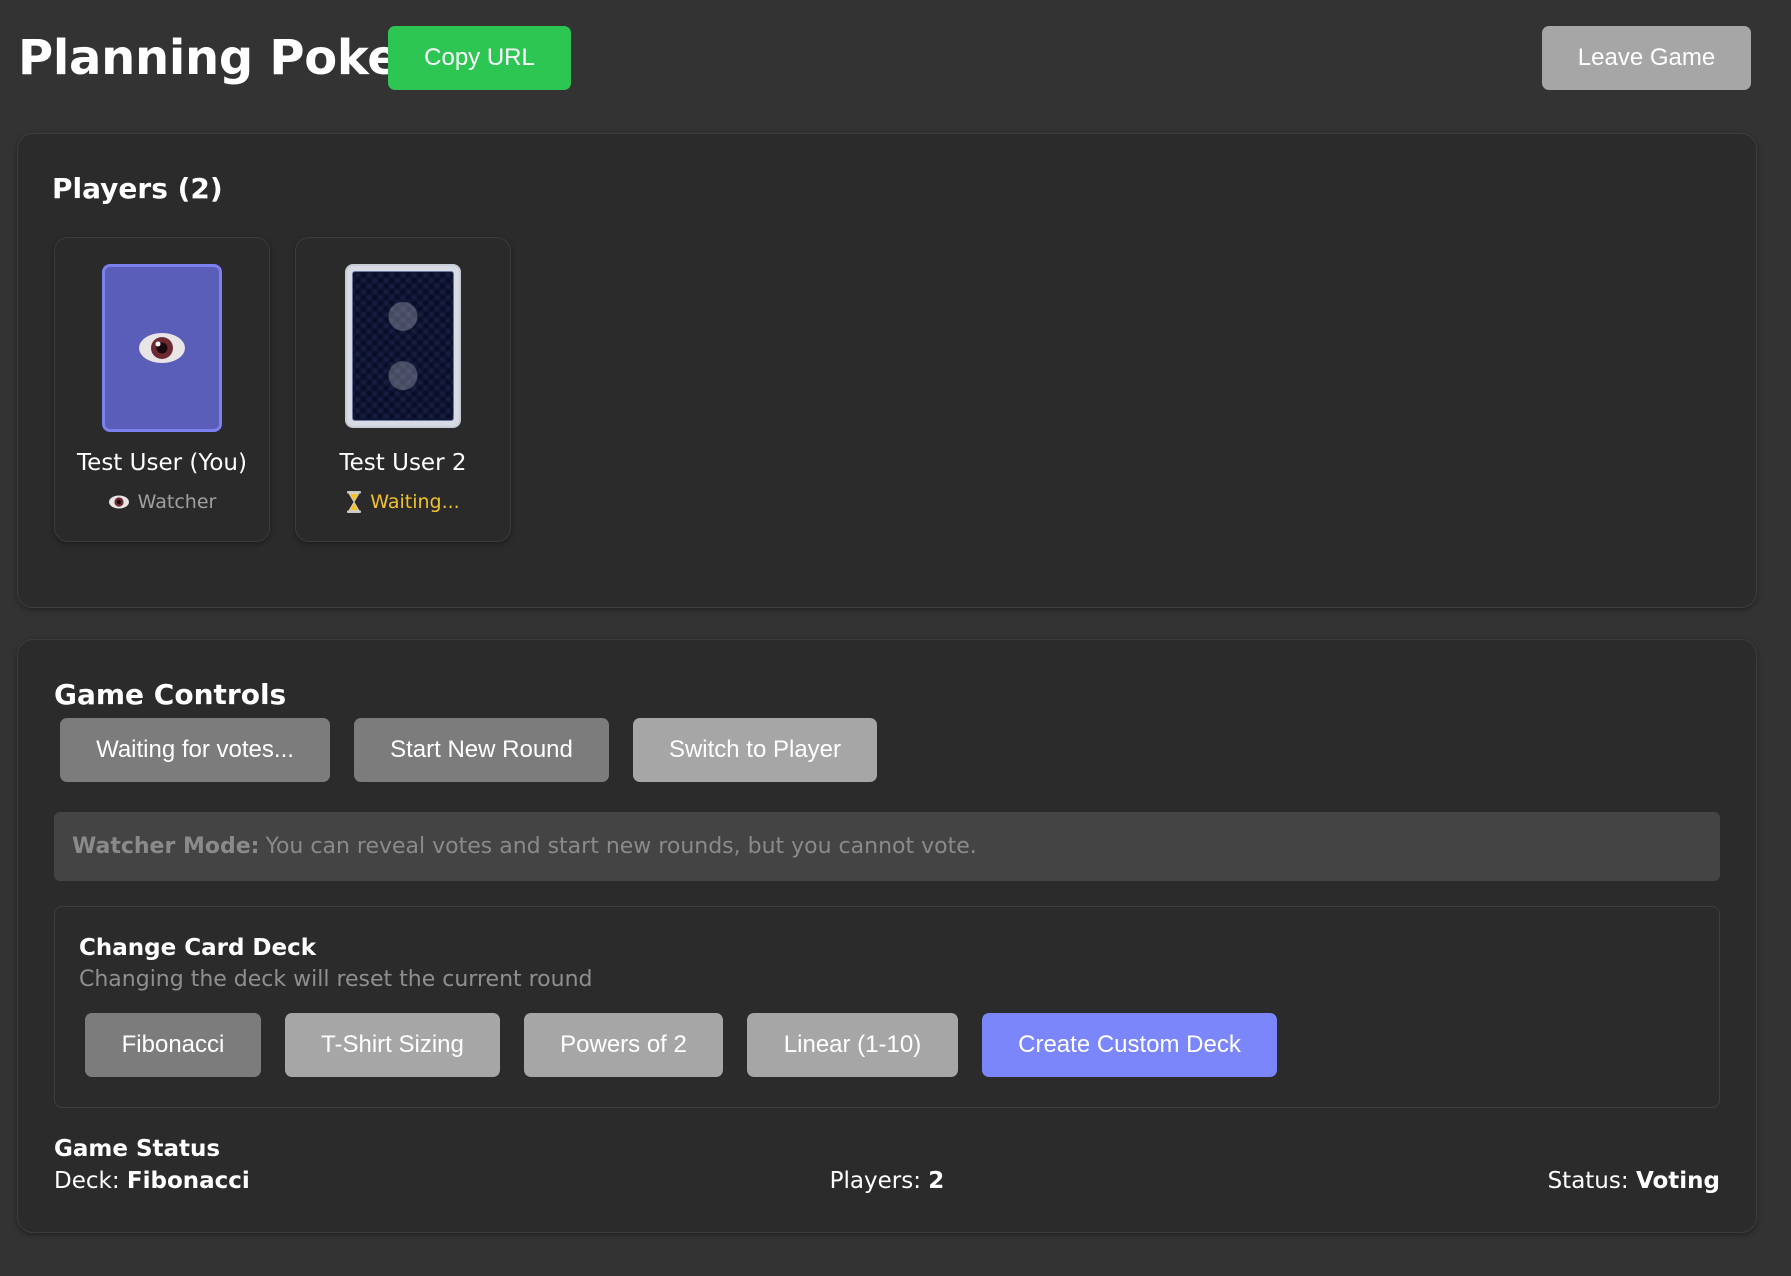 This screenshot has height=1276, width=1791. I want to click on status-state-label: Status:, so click(1591, 1181).